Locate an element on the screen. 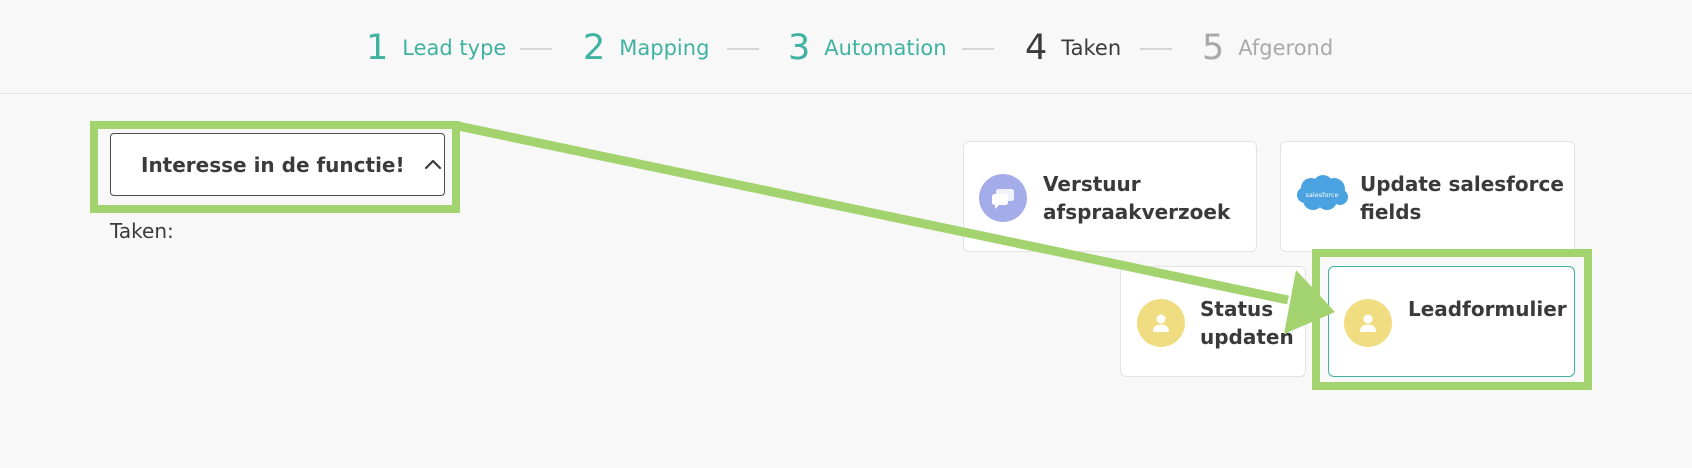 This screenshot has height=468, width=1692. step-number: 4 is located at coordinates (1036, 48).